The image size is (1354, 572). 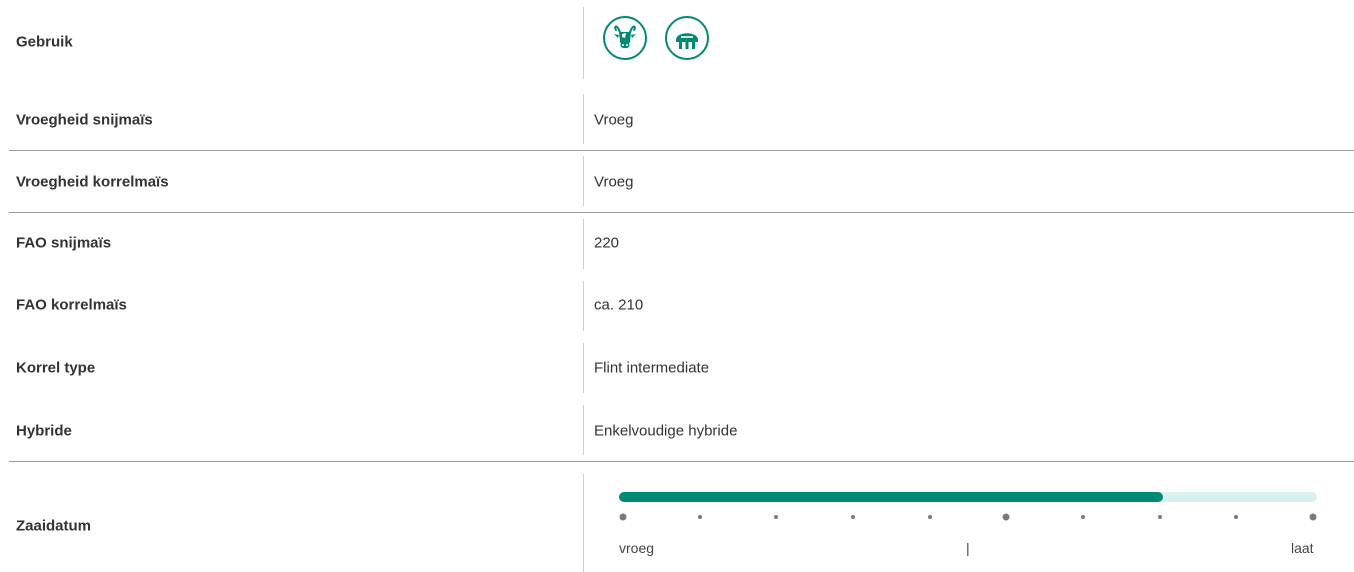 I want to click on row-label-gebruik: Gebruik, so click(x=44, y=42).